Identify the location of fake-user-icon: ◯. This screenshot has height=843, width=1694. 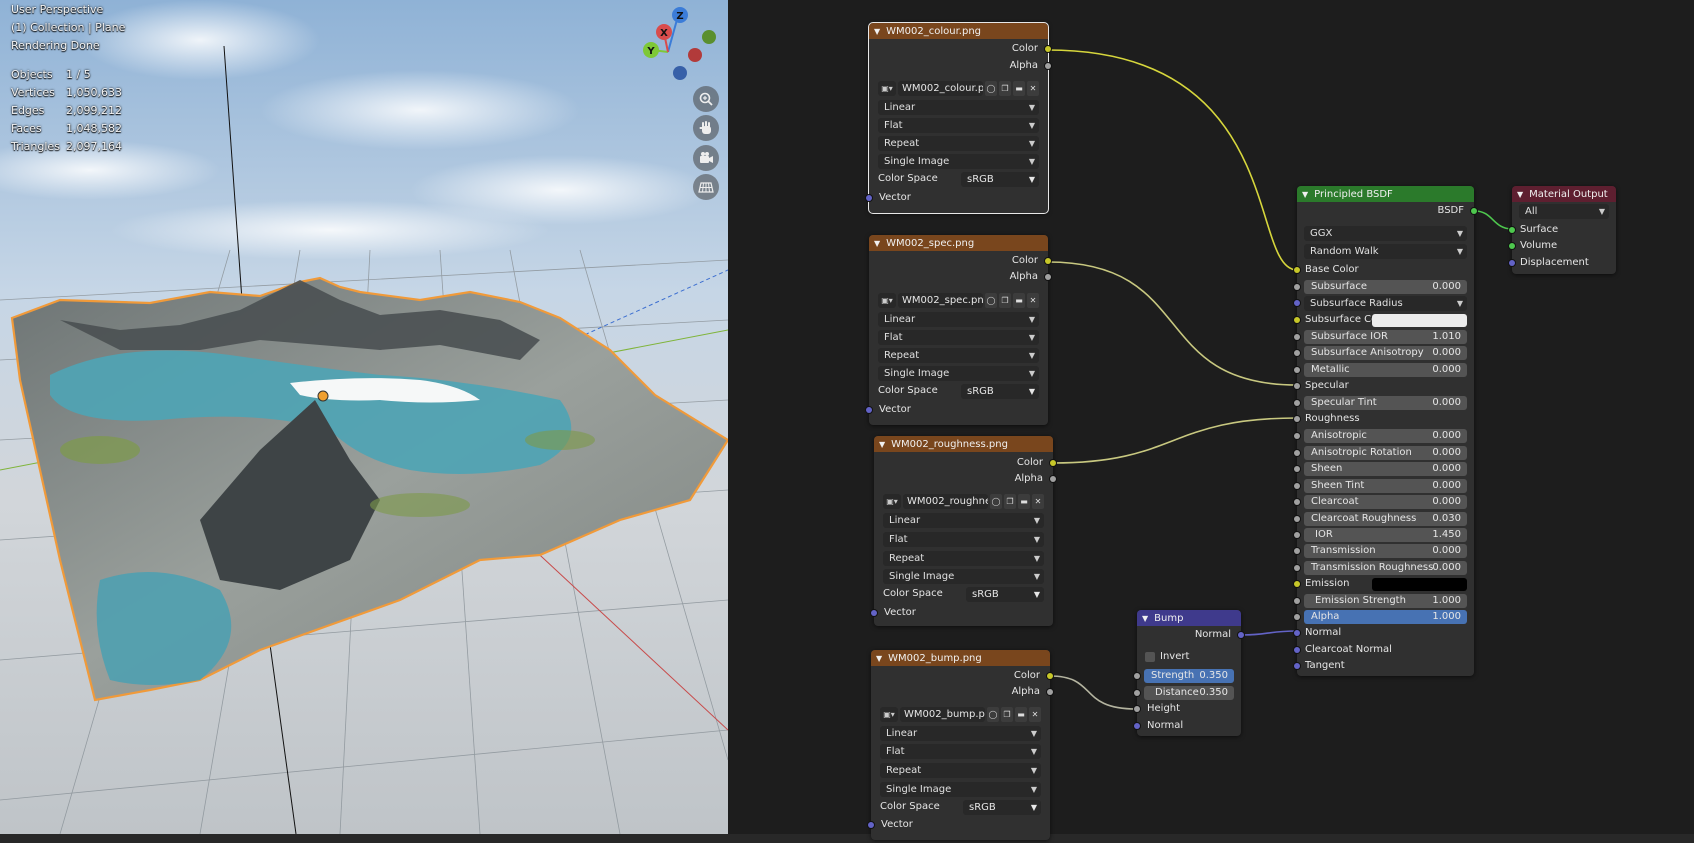
(991, 300).